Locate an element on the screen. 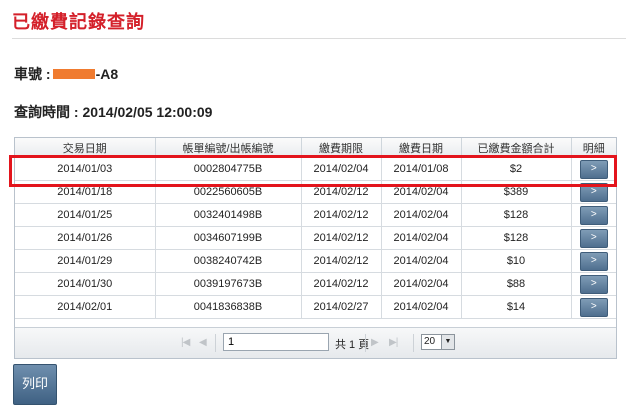  title-divider is located at coordinates (319, 38).